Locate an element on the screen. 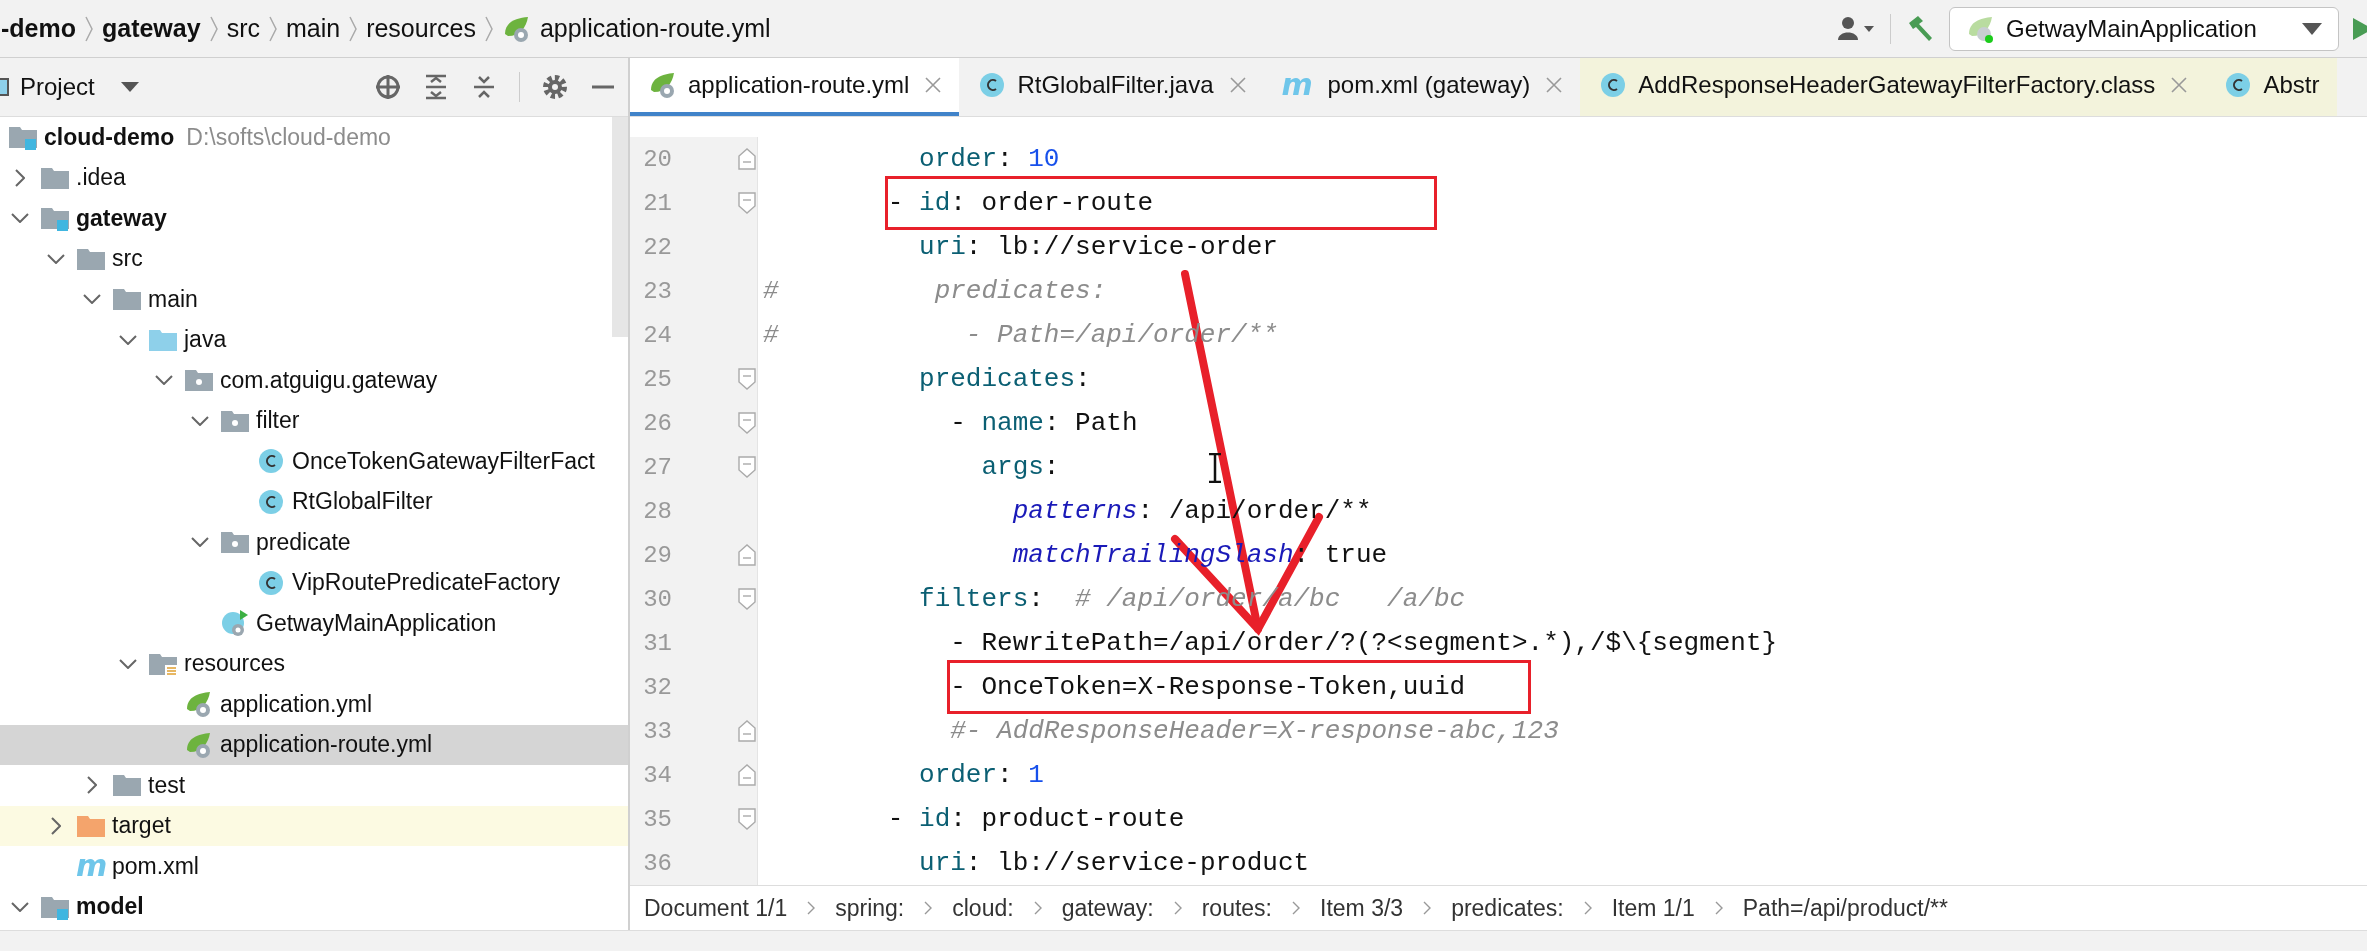  line-number: 25 is located at coordinates (657, 379).